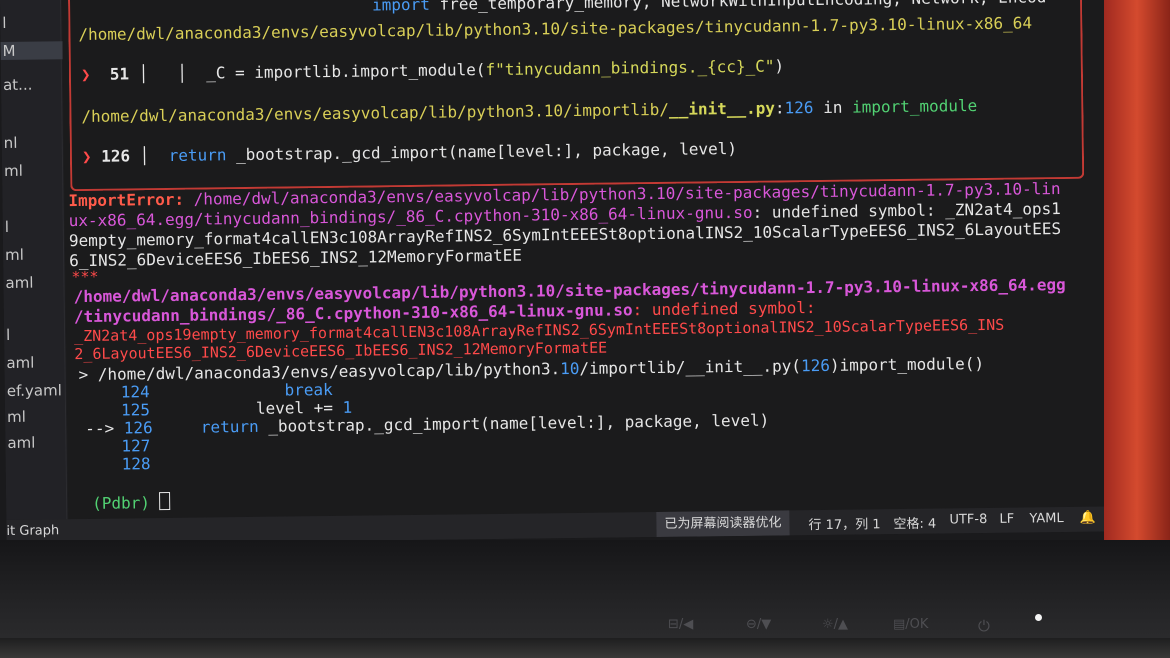 Image resolution: width=1170 pixels, height=658 pixels. What do you see at coordinates (914, 523) in the screenshot?
I see `indent-spaces: 空格: 4` at bounding box center [914, 523].